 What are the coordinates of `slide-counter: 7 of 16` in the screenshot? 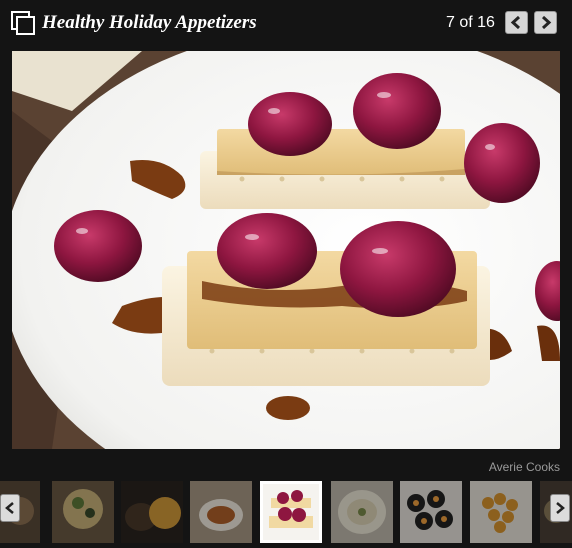 It's located at (470, 22).